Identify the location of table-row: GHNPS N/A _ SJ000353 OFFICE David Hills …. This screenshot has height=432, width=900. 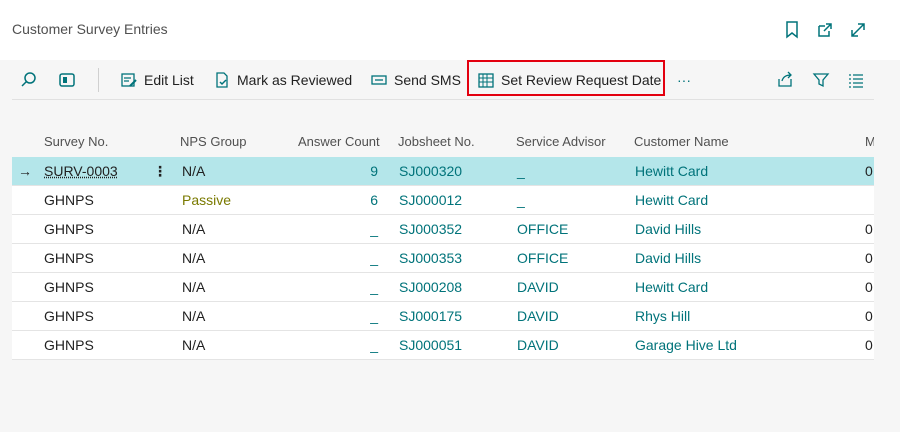
(443, 258).